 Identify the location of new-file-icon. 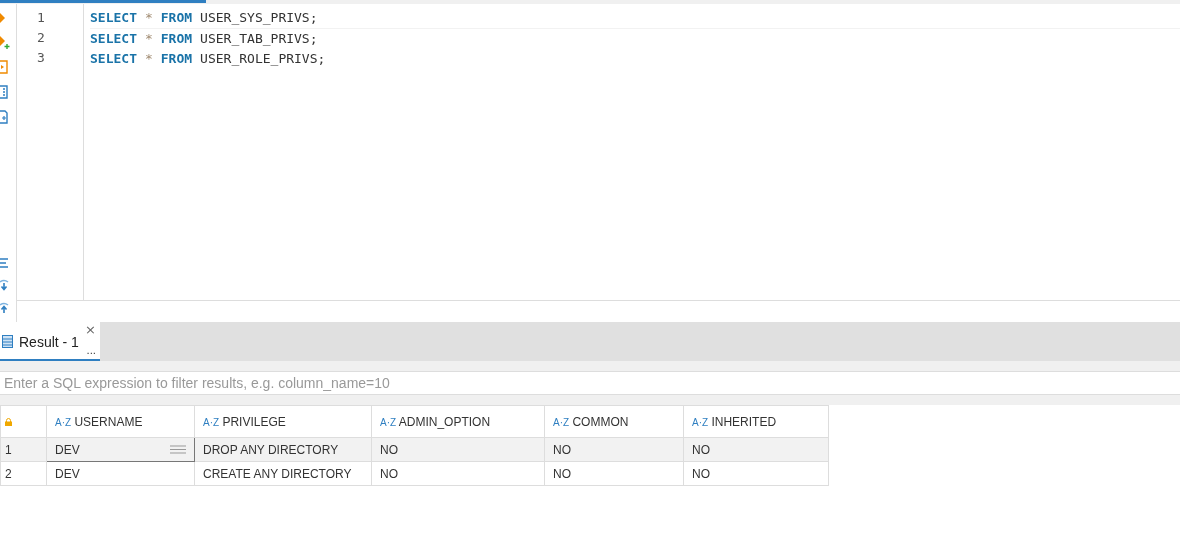
(4, 117).